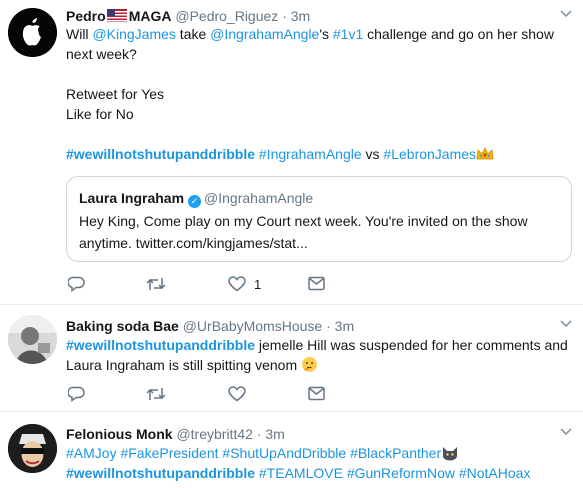 Image resolution: width=583 pixels, height=488 pixels. What do you see at coordinates (79, 34) in the screenshot?
I see `text-span: Will` at bounding box center [79, 34].